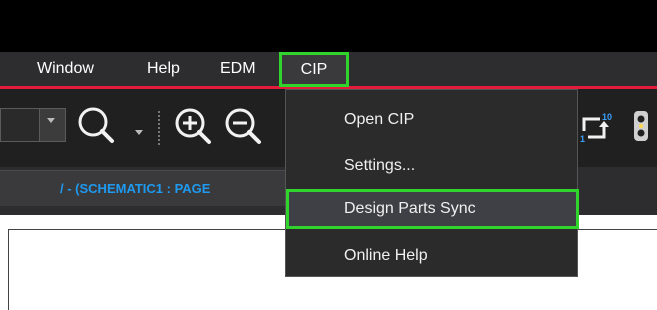 This screenshot has height=310, width=657. What do you see at coordinates (431, 256) in the screenshot?
I see `menu-item-online-help: Online Help` at bounding box center [431, 256].